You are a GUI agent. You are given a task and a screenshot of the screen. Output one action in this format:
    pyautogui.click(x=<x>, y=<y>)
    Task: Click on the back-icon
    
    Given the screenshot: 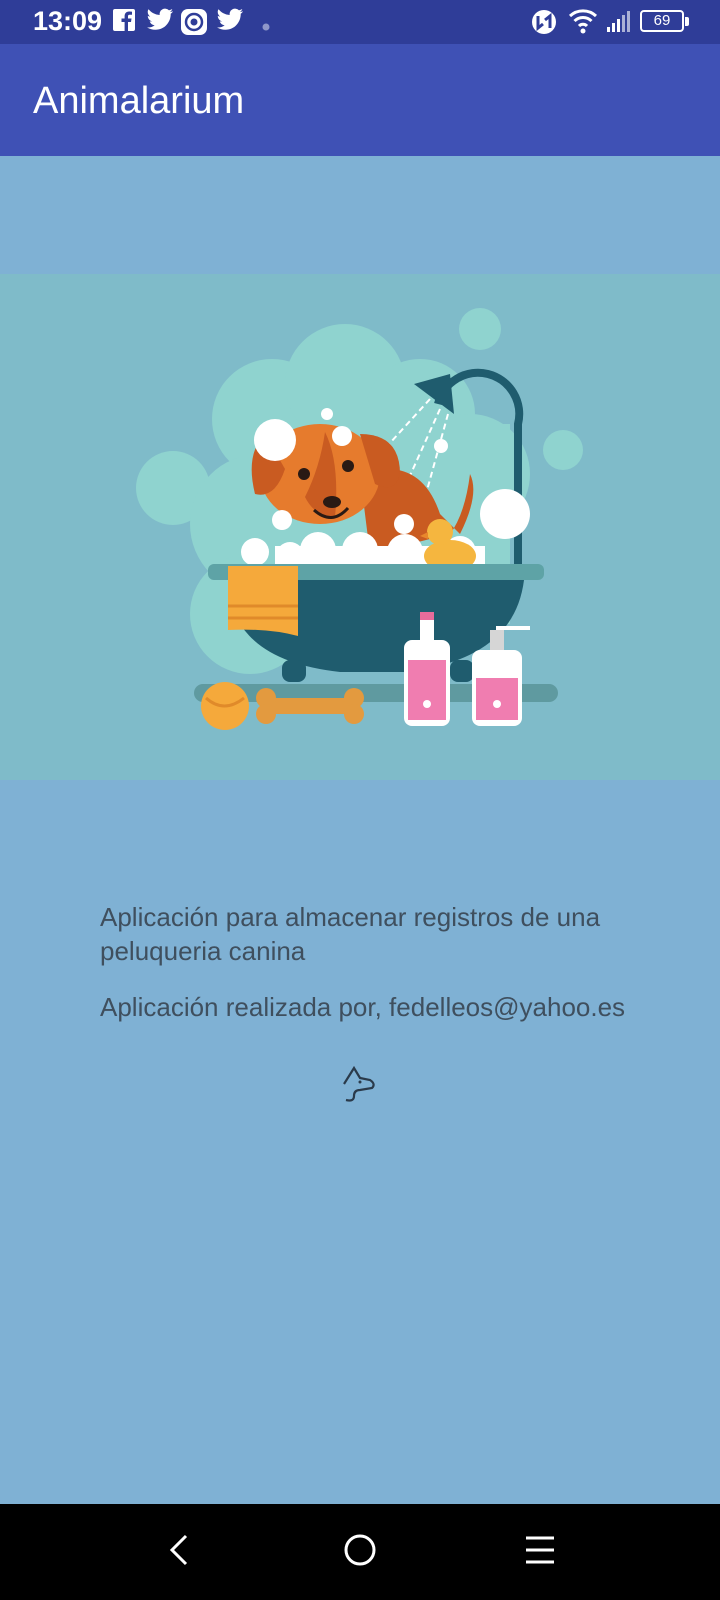 What is the action you would take?
    pyautogui.click(x=180, y=1552)
    